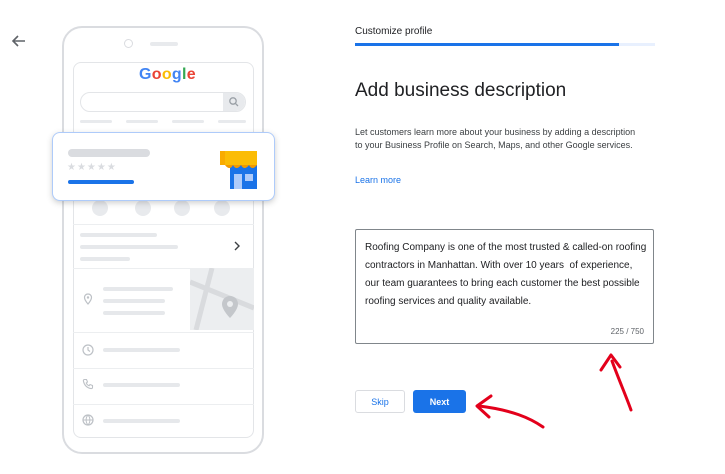 Image resolution: width=725 pixels, height=474 pixels. What do you see at coordinates (461, 90) in the screenshot?
I see `page-title: Add business description` at bounding box center [461, 90].